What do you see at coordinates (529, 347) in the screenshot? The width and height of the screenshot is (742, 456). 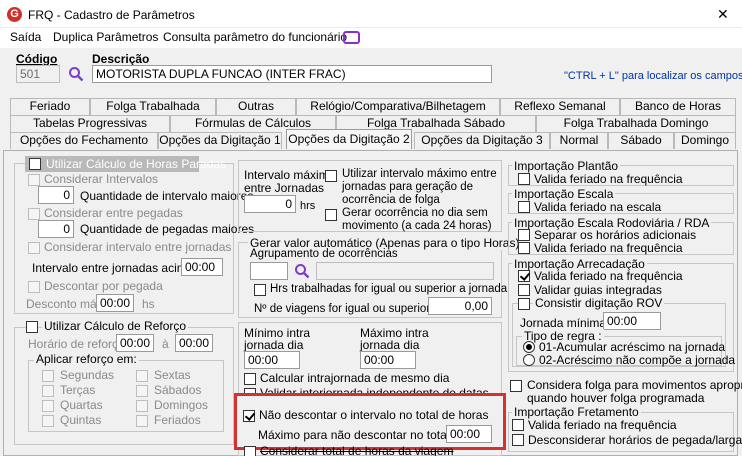 I see `regra-01-radio` at bounding box center [529, 347].